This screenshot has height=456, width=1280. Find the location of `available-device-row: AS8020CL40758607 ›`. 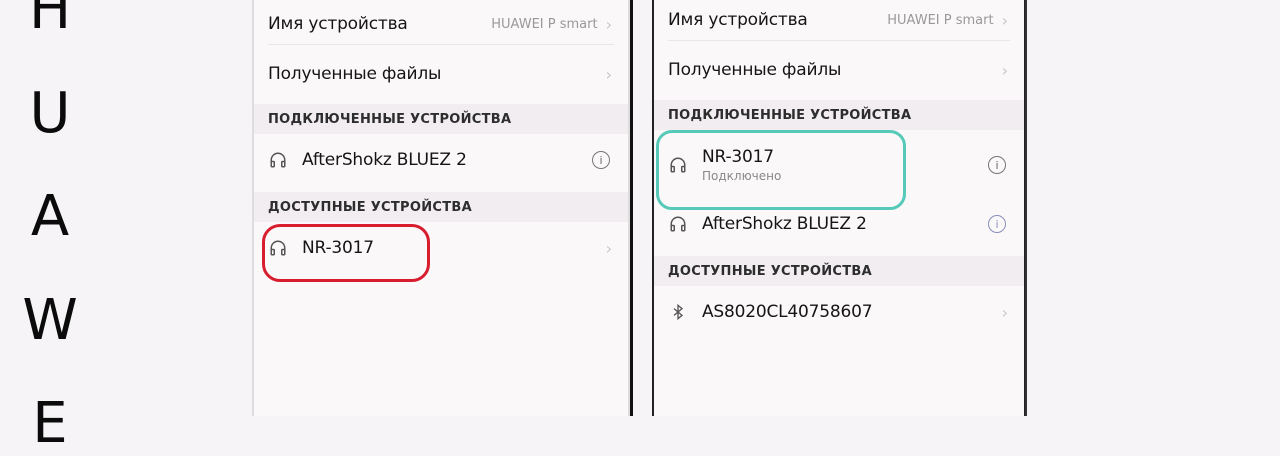

available-device-row: AS8020CL40758607 › is located at coordinates (839, 312).